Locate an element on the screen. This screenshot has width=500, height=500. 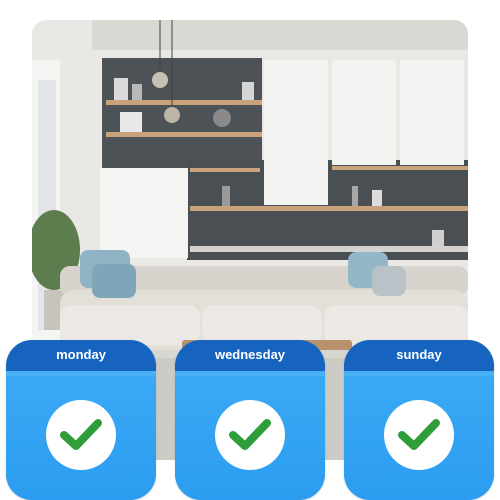
day-card-wednesday: wednesday is located at coordinates (250, 420).